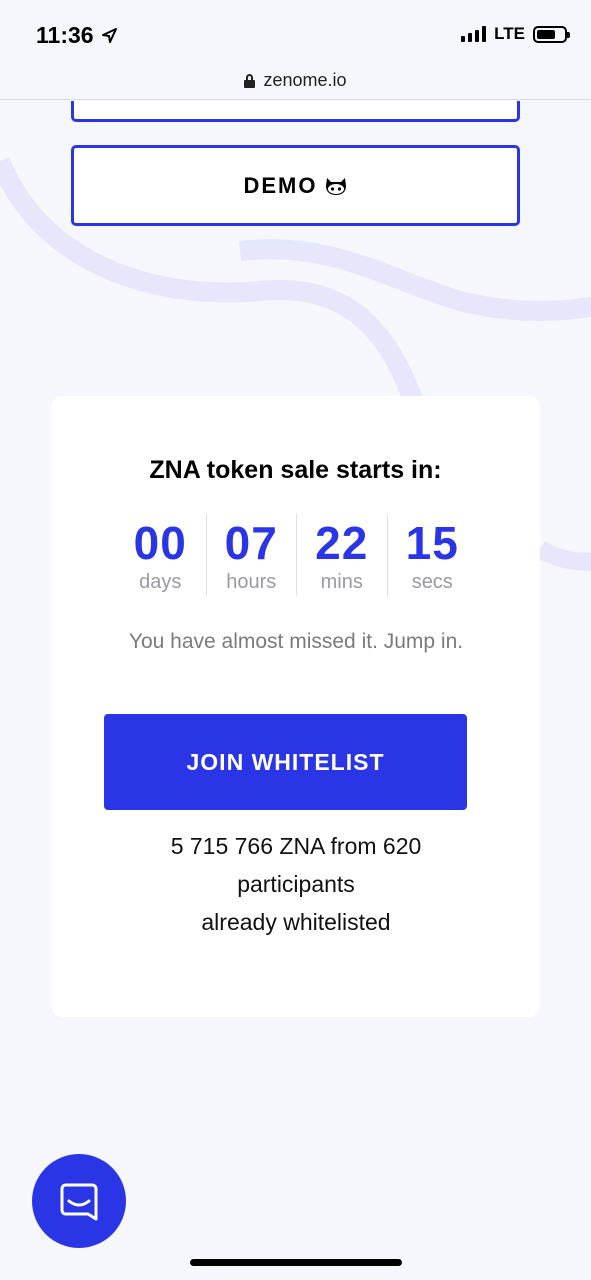 The width and height of the screenshot is (591, 1280). I want to click on countdown-hours-value: 07, so click(251, 543).